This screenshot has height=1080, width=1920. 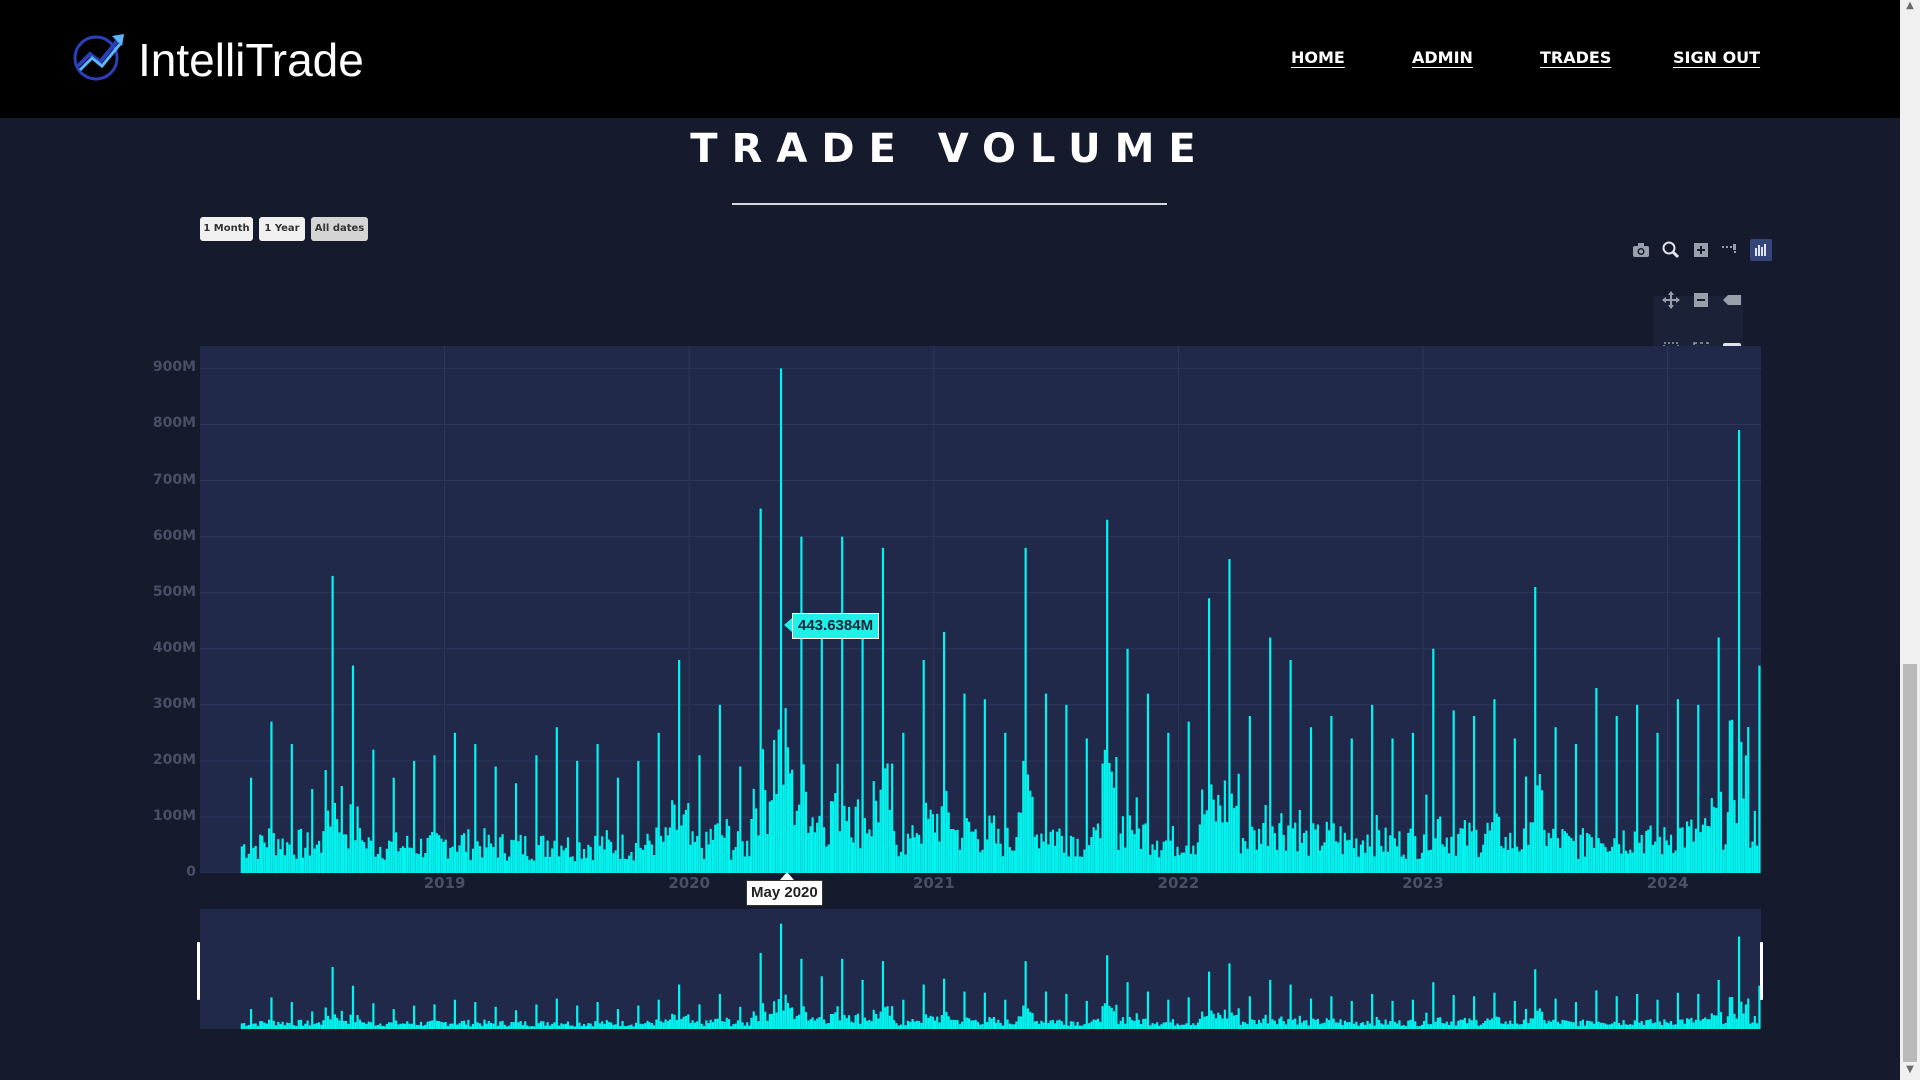 I want to click on scrollbar-thumb, so click(x=1910, y=863).